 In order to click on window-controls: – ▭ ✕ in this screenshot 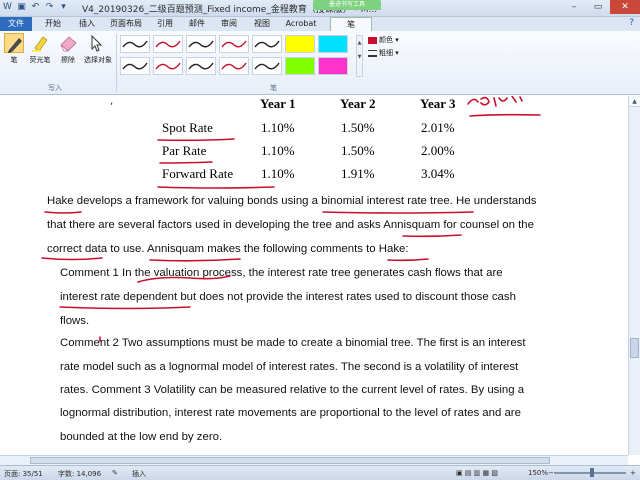, I will do `click(601, 7)`.